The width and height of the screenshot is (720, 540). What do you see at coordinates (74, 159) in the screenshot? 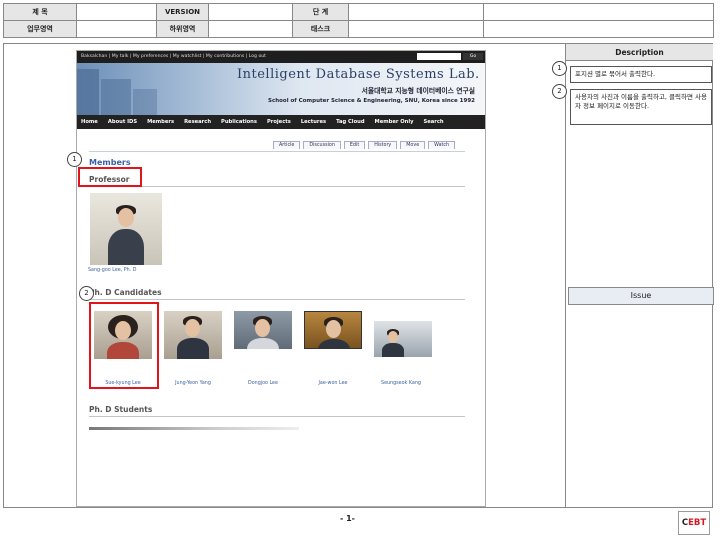
I see `annotation-marker-1: 1` at bounding box center [74, 159].